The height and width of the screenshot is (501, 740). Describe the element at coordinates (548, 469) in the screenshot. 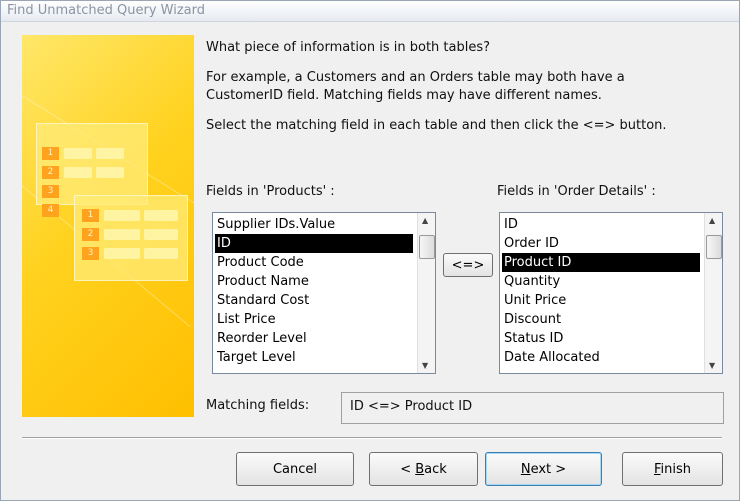

I see `next-button-rest: ext >` at that location.